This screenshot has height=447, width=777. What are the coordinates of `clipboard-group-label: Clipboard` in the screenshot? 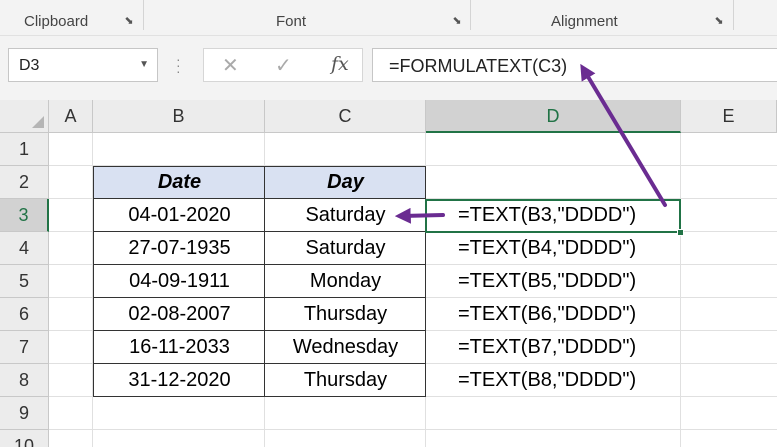 It's located at (56, 21).